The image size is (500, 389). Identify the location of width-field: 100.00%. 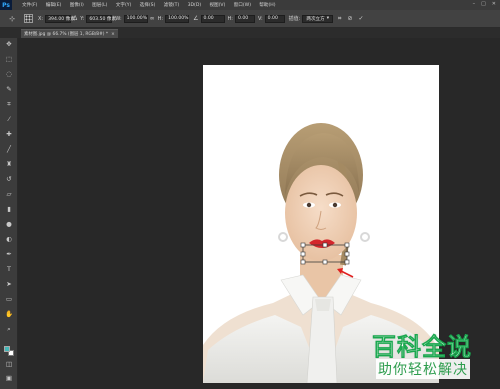
(135, 18).